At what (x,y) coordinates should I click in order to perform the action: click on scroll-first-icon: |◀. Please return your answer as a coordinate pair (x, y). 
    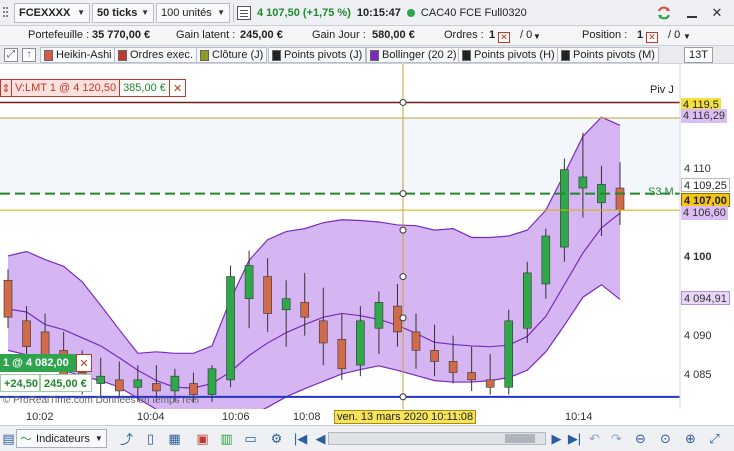
    Looking at the image, I should click on (300, 438).